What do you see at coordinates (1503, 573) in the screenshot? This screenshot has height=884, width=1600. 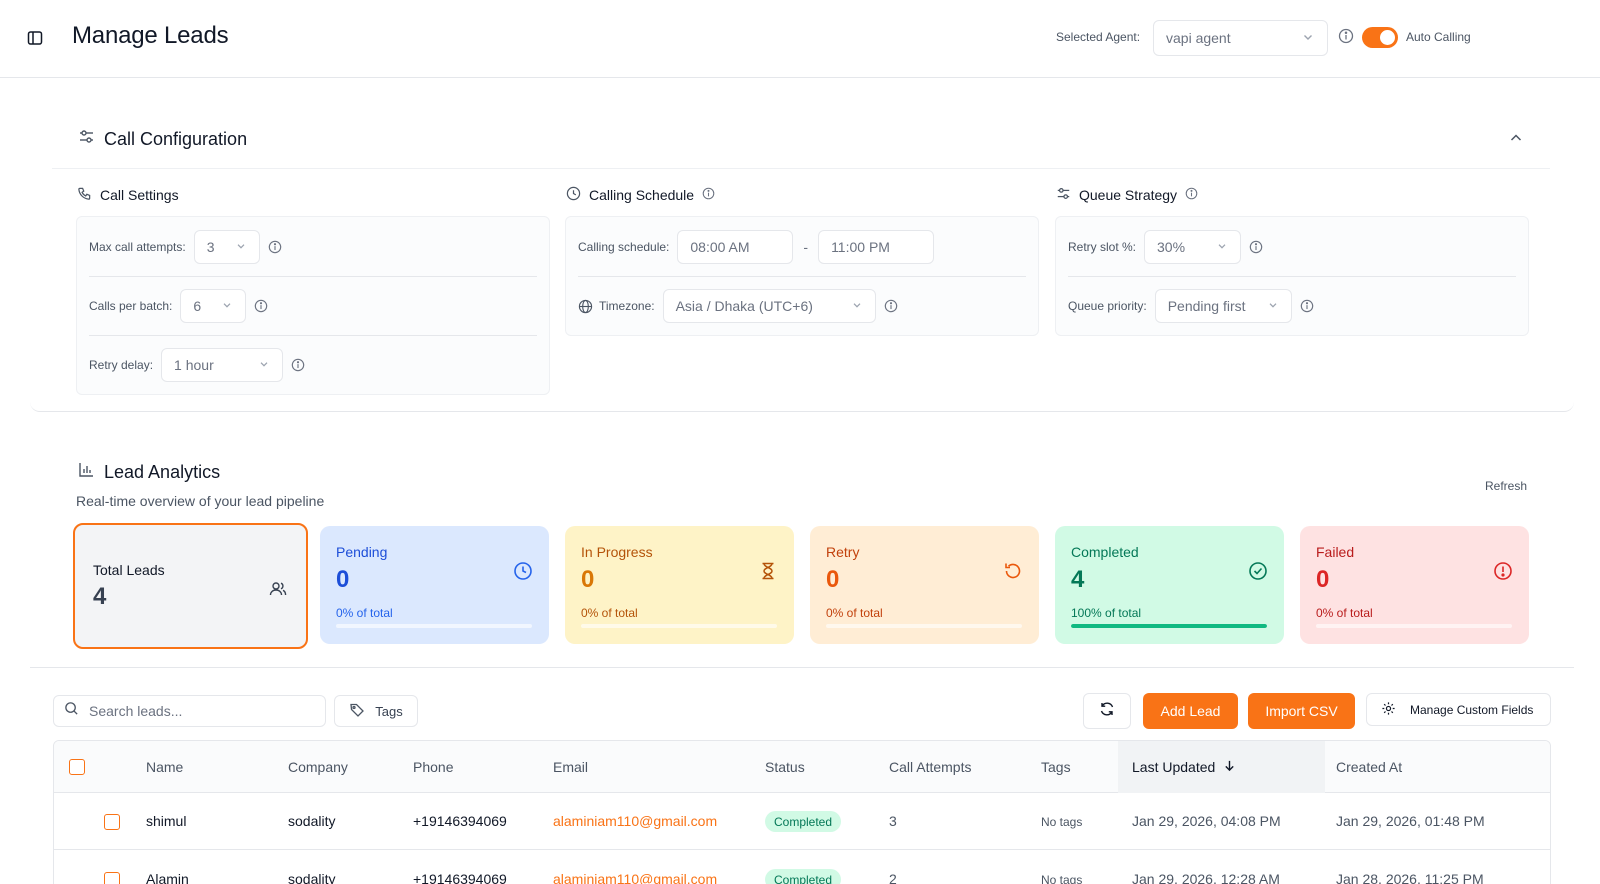 I see `alert-circle-icon` at bounding box center [1503, 573].